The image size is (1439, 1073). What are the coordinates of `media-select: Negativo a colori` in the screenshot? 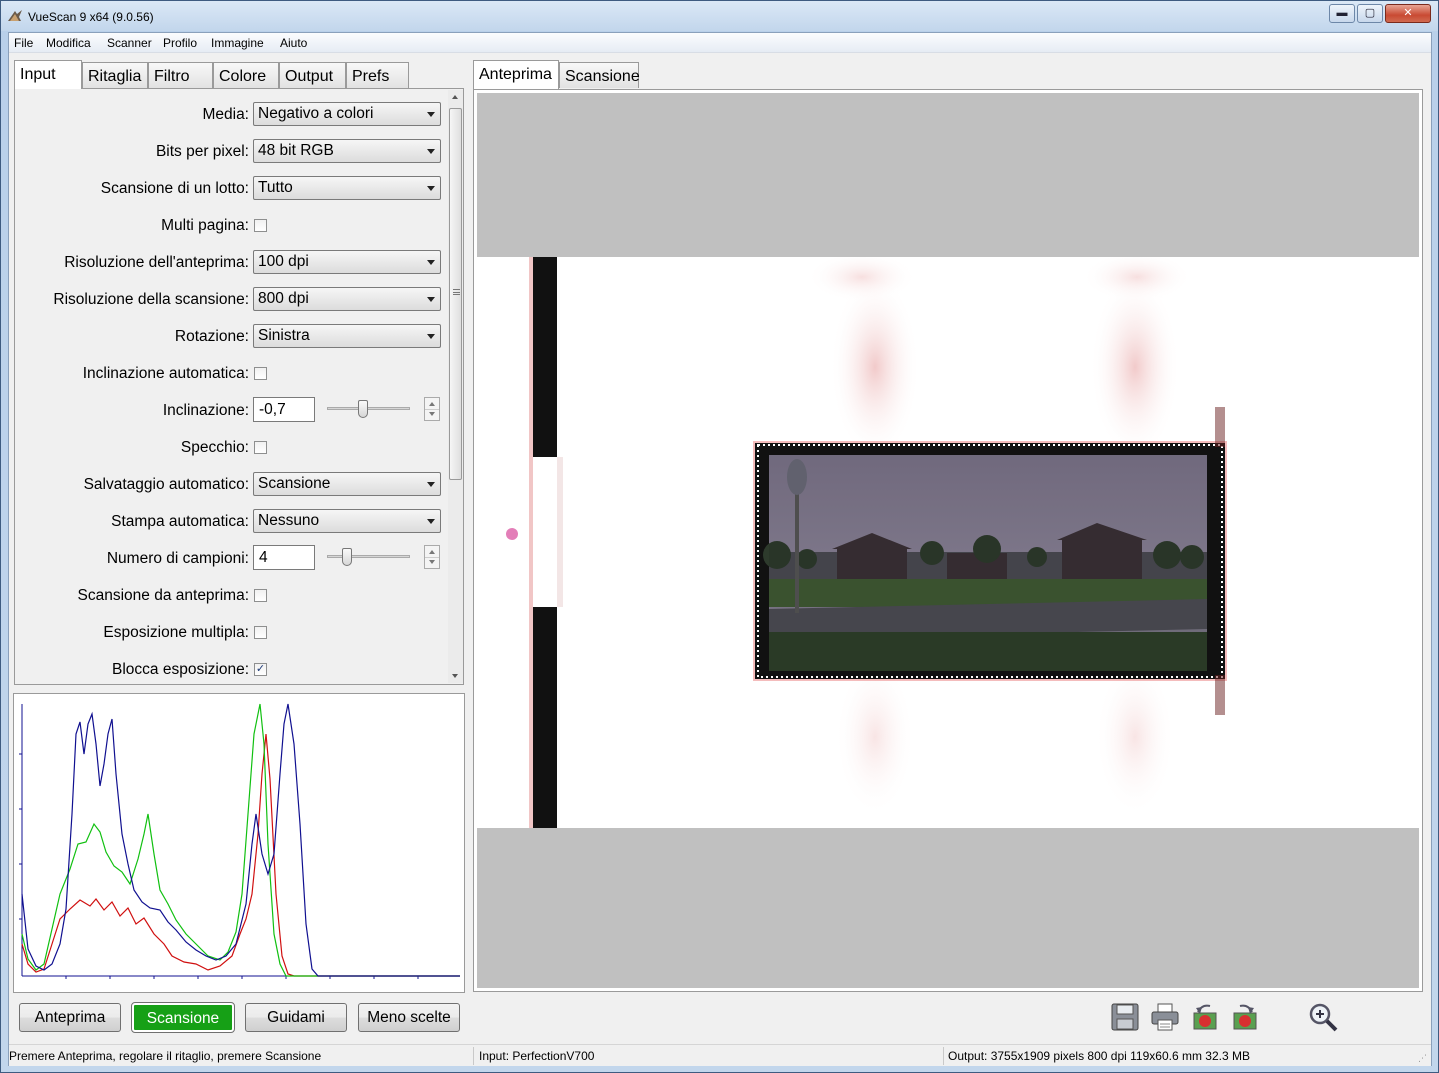 It's located at (347, 114).